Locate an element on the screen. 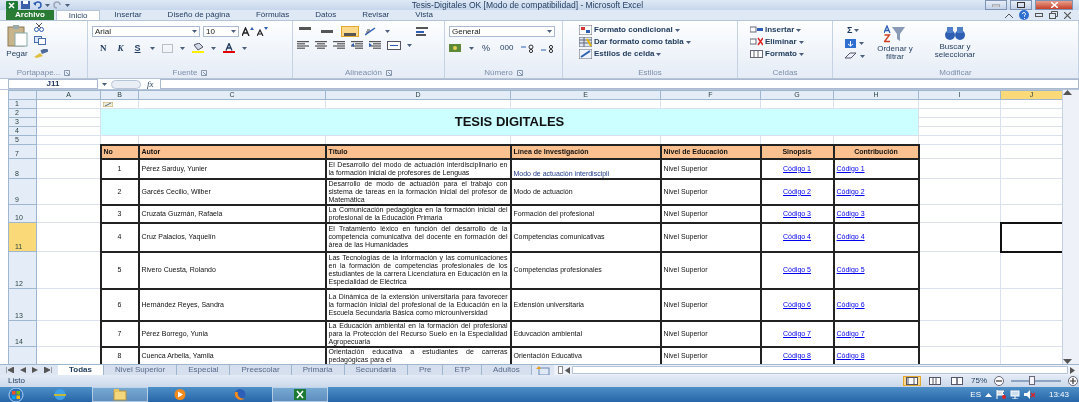 The width and height of the screenshot is (1079, 402). vertical-scrollbar is located at coordinates (1070, 227).